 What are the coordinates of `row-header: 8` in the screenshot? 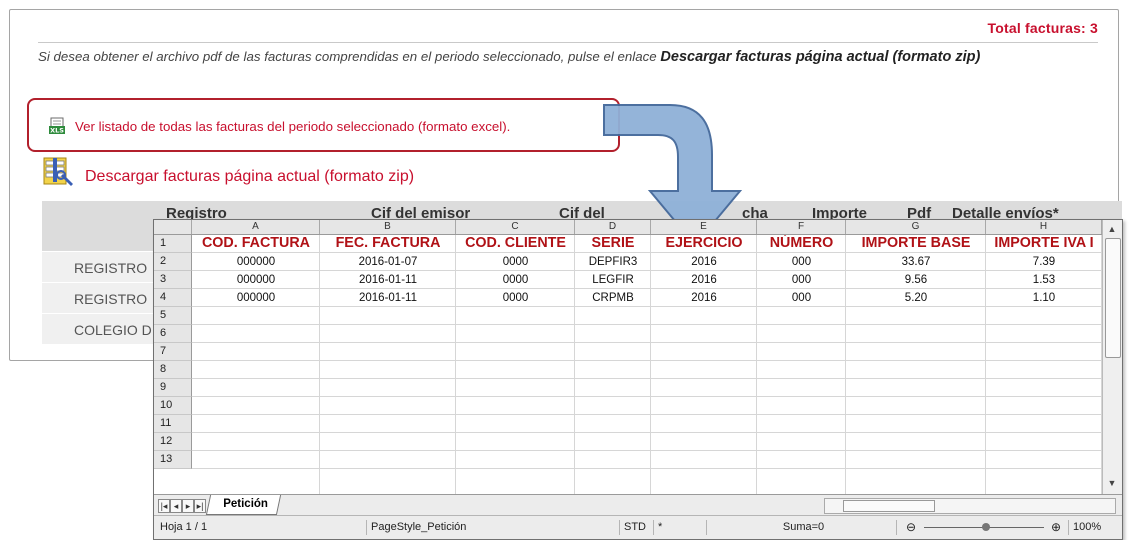 It's located at (173, 370).